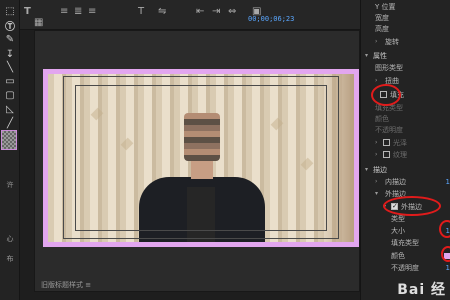 This screenshot has width=450, height=300. What do you see at coordinates (92, 11) in the screenshot?
I see `align-right-icon: ≡` at bounding box center [92, 11].